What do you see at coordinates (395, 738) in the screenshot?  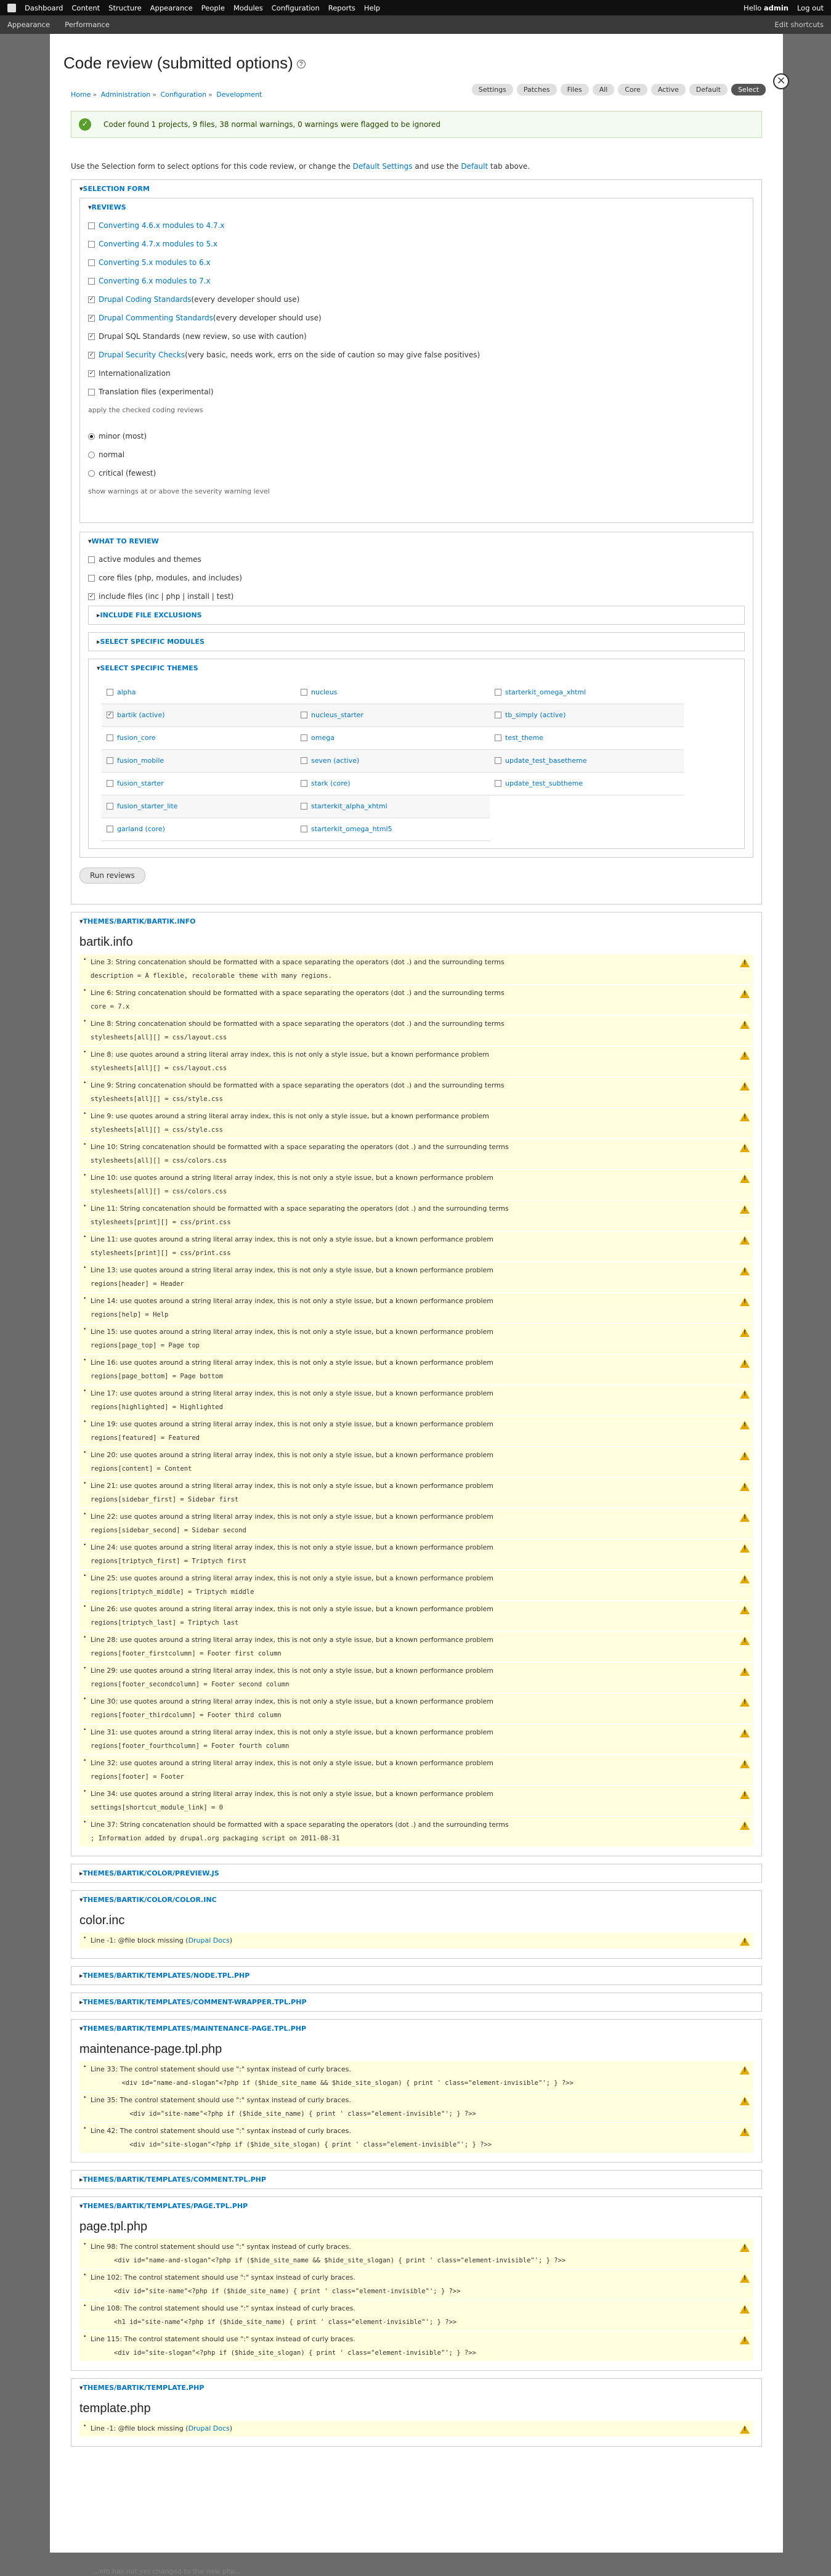 I see `theme-option: omega` at bounding box center [395, 738].